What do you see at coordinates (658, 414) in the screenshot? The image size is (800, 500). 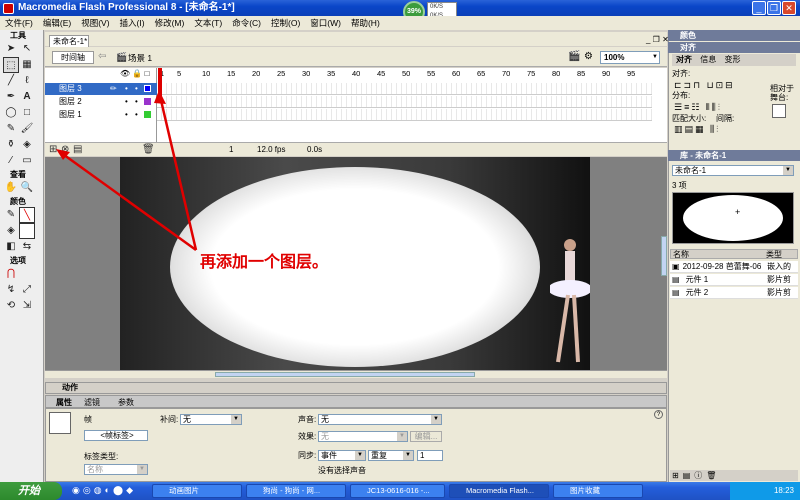 I see `help-icon: ?` at bounding box center [658, 414].